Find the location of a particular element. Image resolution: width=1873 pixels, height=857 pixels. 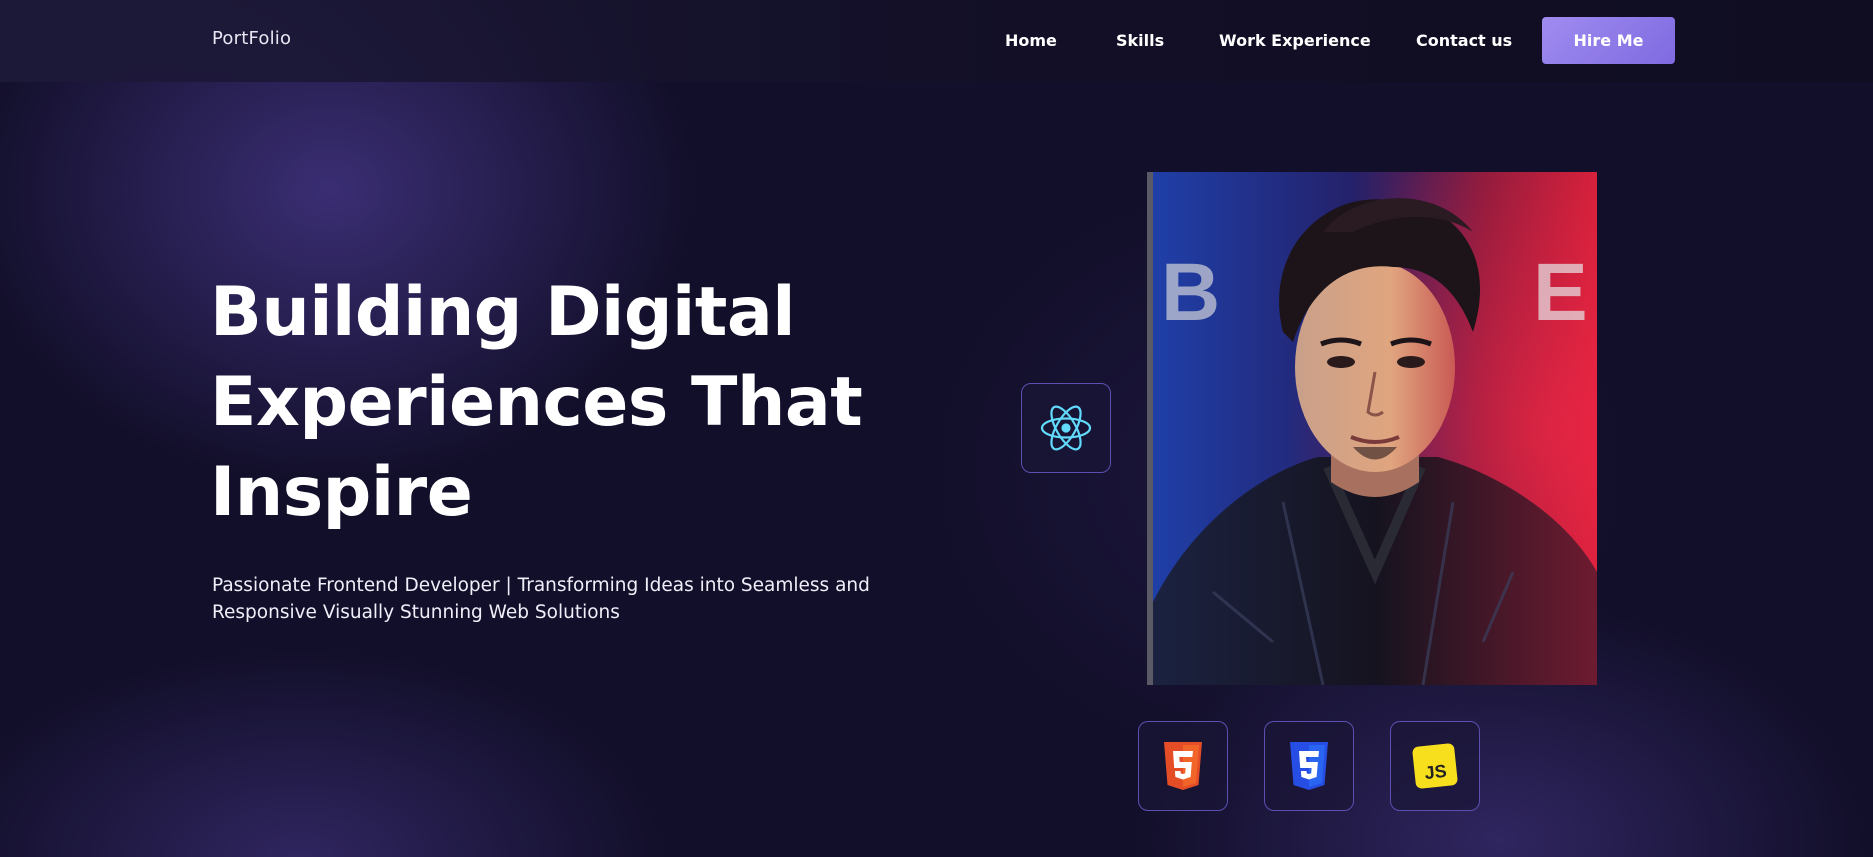

hero-title-line: Building Digital is located at coordinates (503, 312).